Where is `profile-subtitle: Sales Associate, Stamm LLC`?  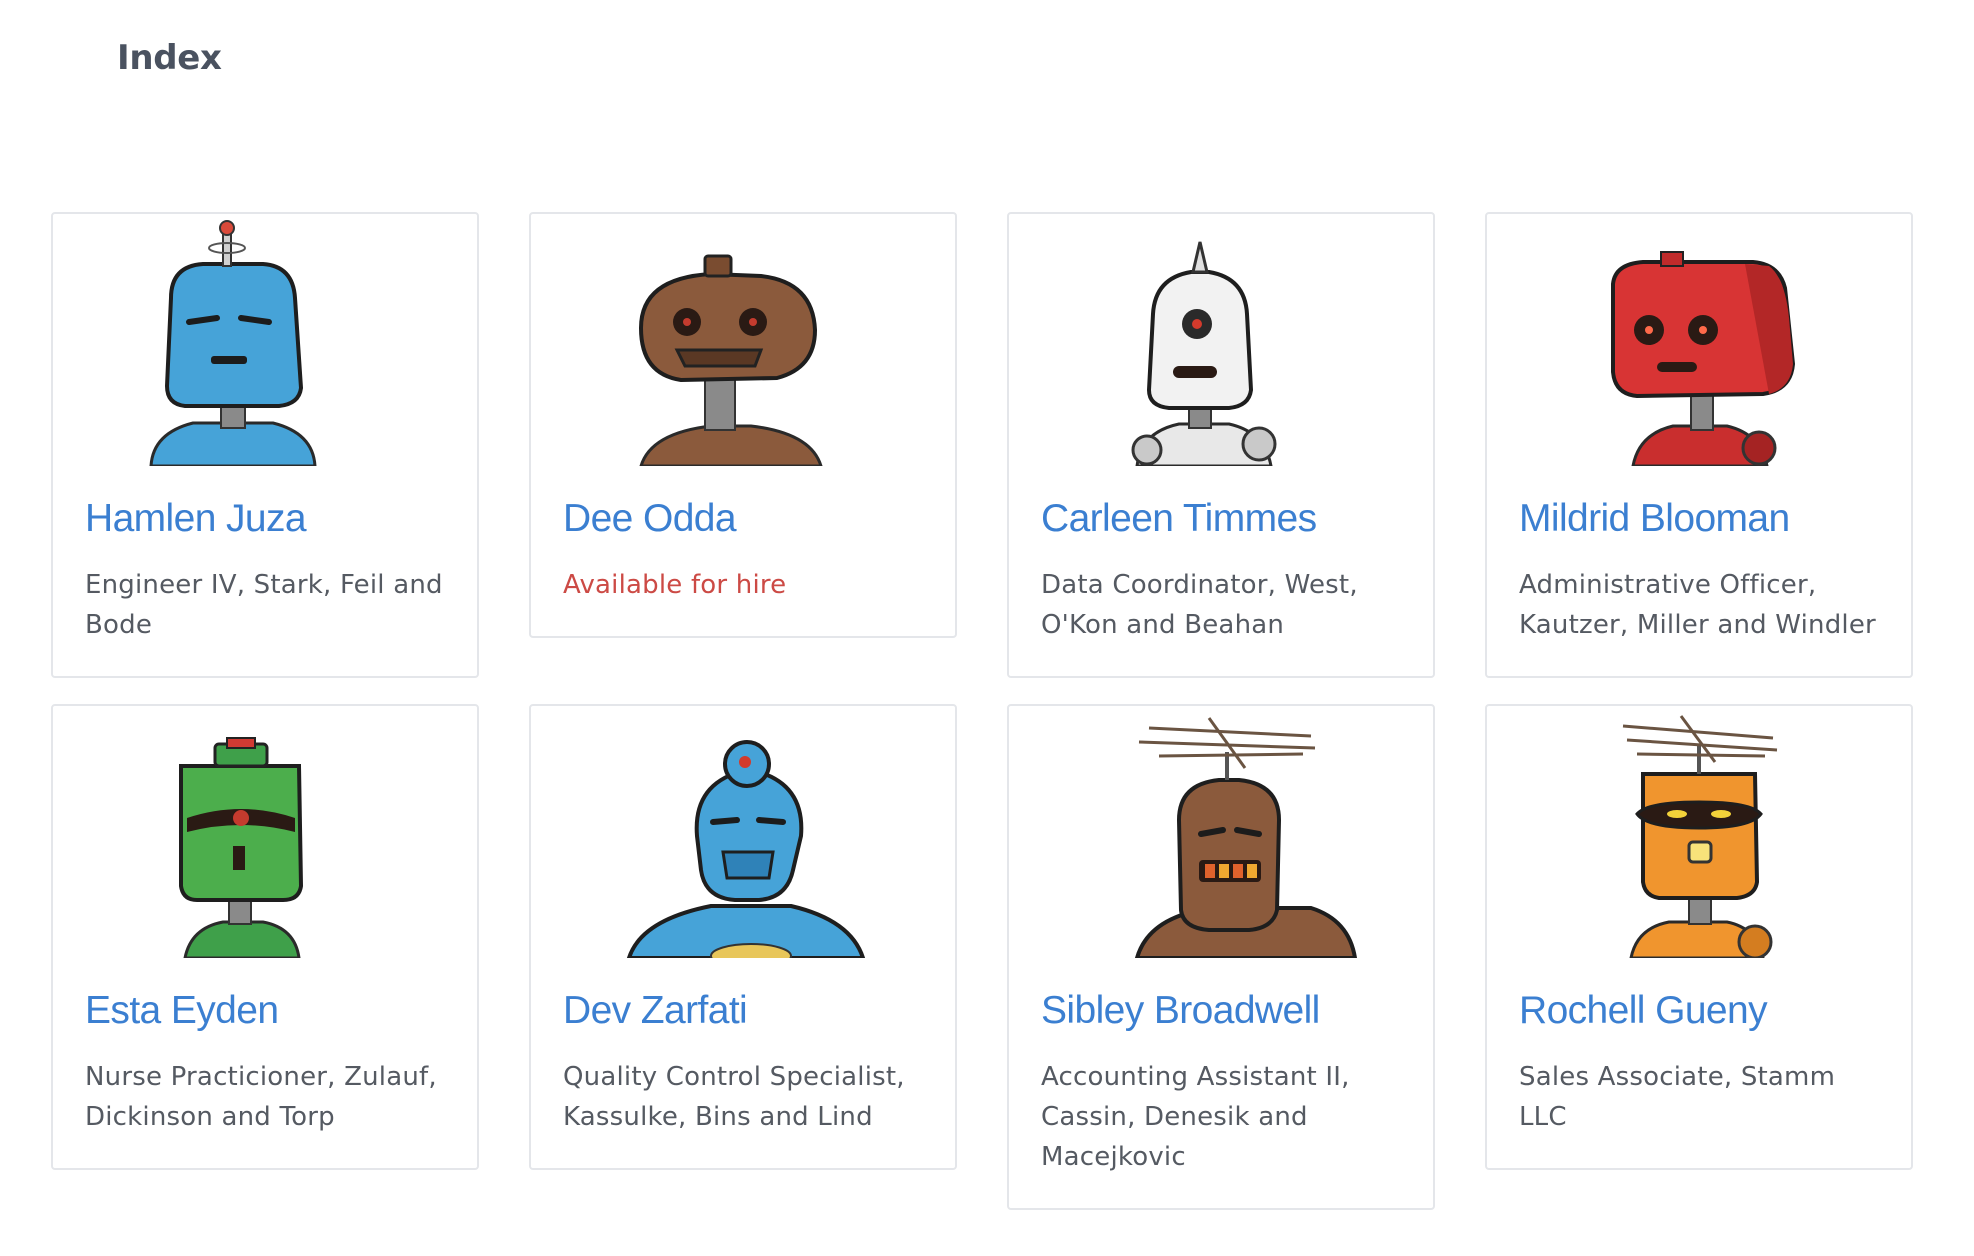
profile-subtitle: Sales Associate, Stamm LLC is located at coordinates (1677, 1097).